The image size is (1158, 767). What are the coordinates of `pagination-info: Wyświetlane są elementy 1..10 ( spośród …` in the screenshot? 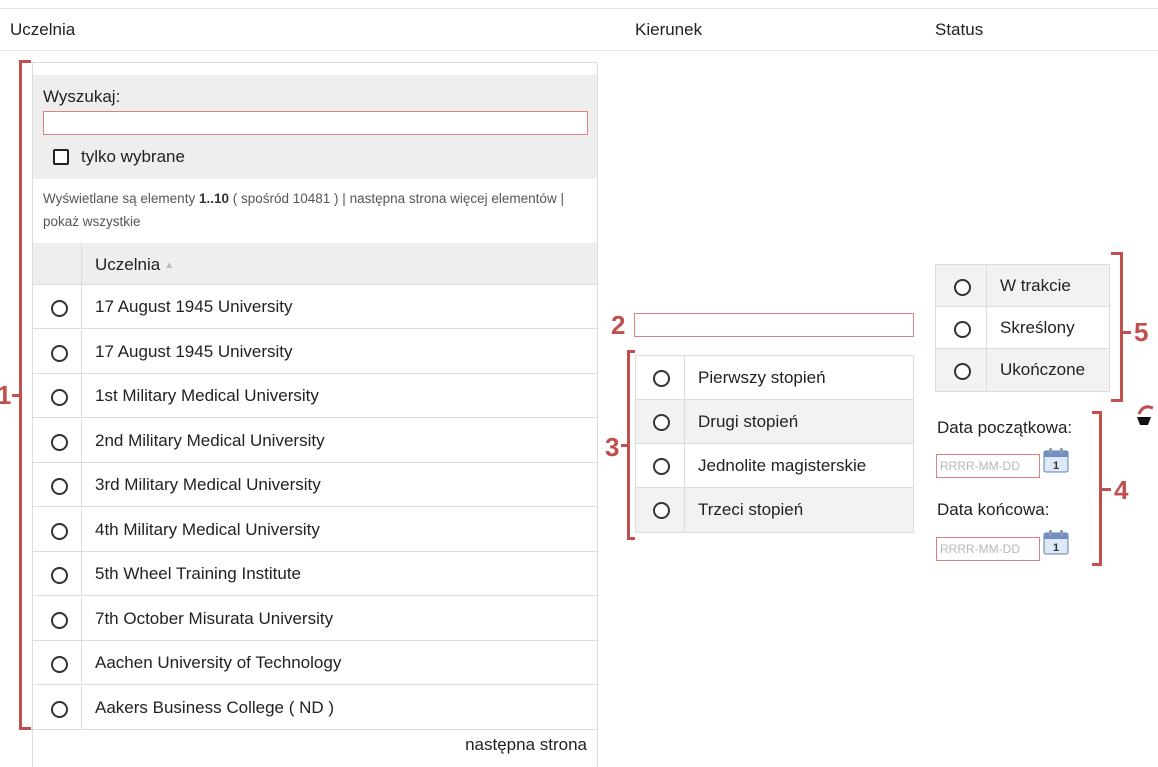 It's located at (317, 210).